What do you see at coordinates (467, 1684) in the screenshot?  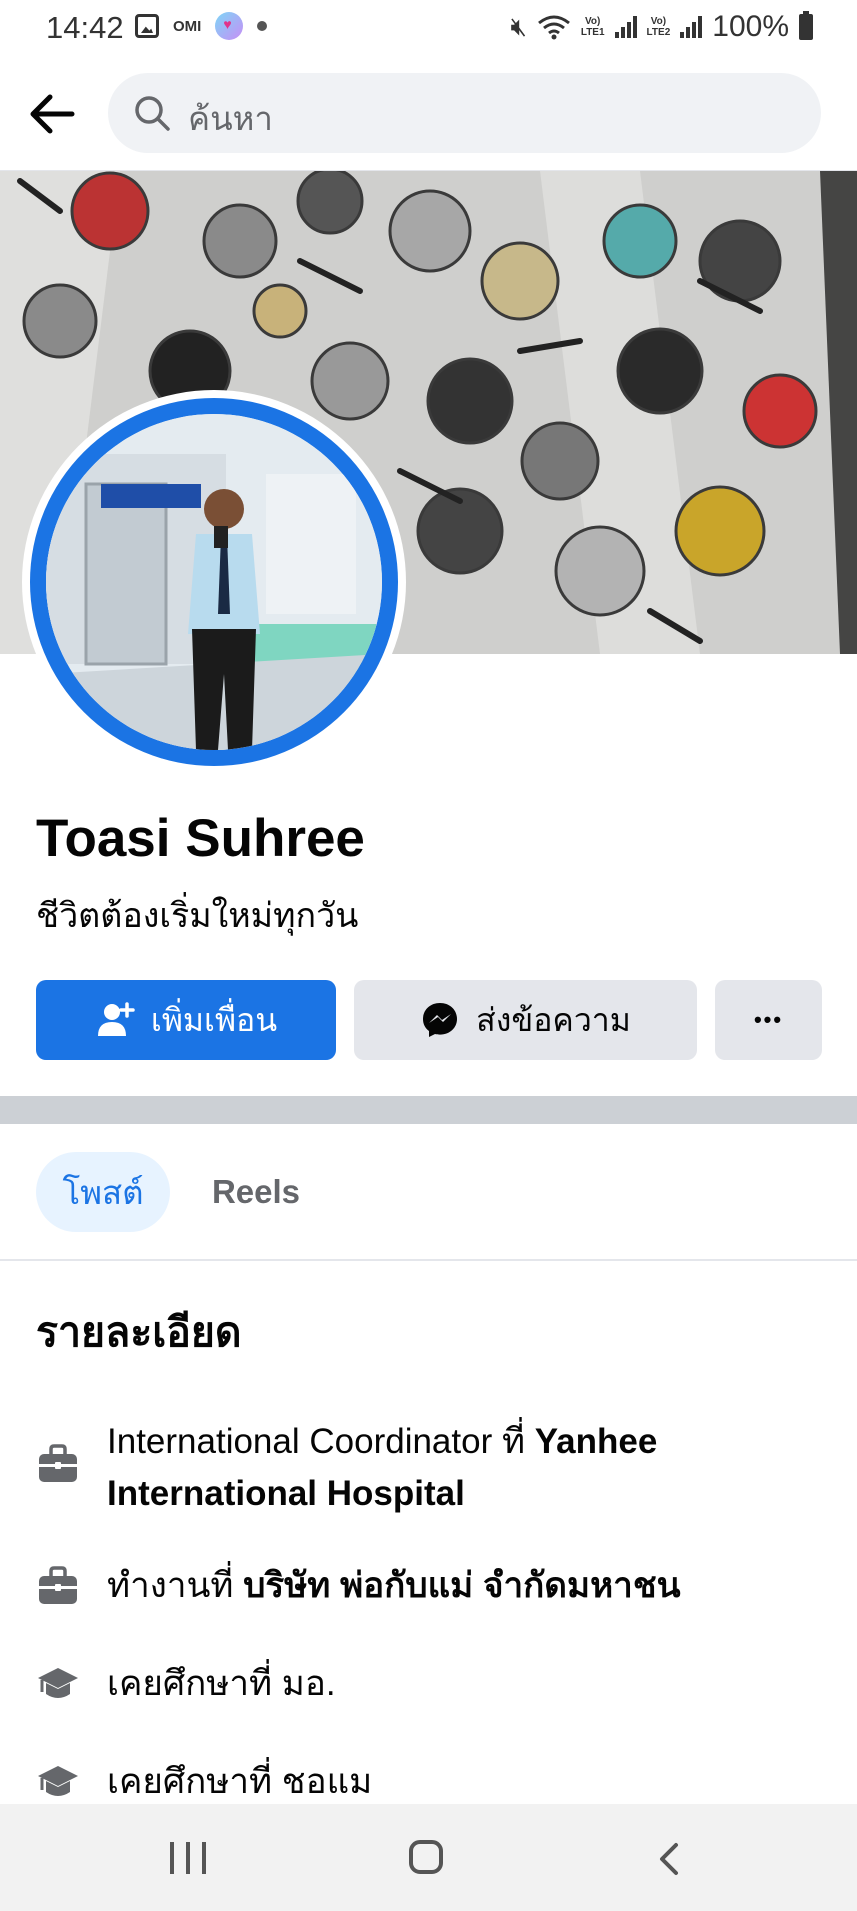 I see `detail-text: เคยศึกษาที่ มอ.` at bounding box center [467, 1684].